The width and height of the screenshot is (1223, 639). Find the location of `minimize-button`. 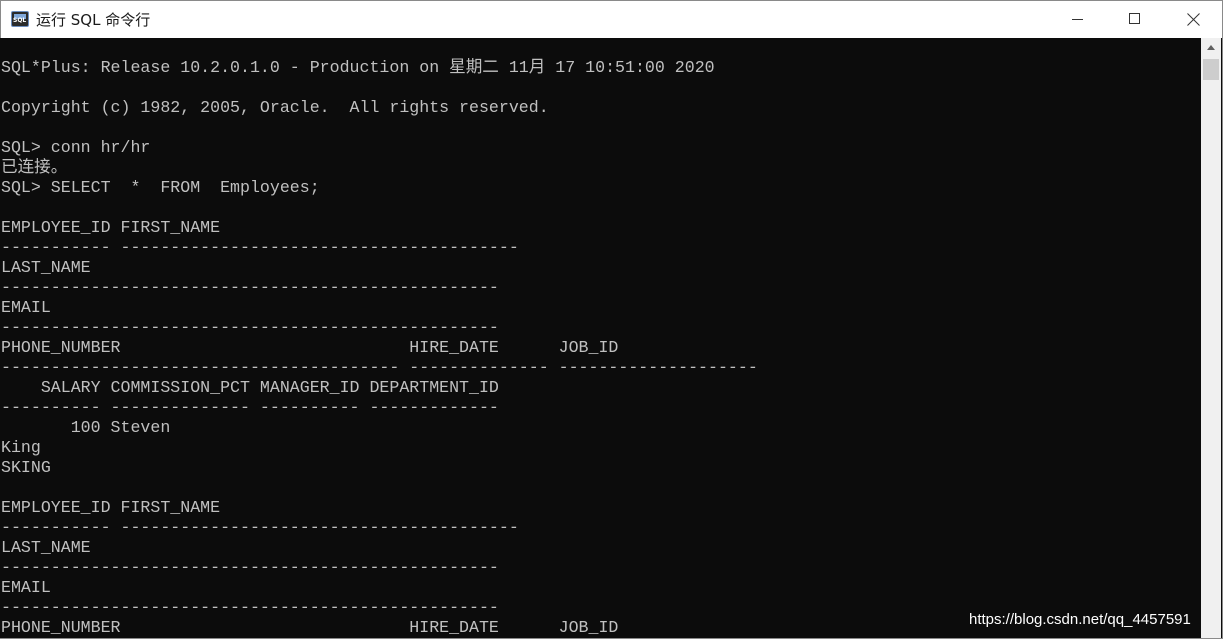

minimize-button is located at coordinates (1077, 19).